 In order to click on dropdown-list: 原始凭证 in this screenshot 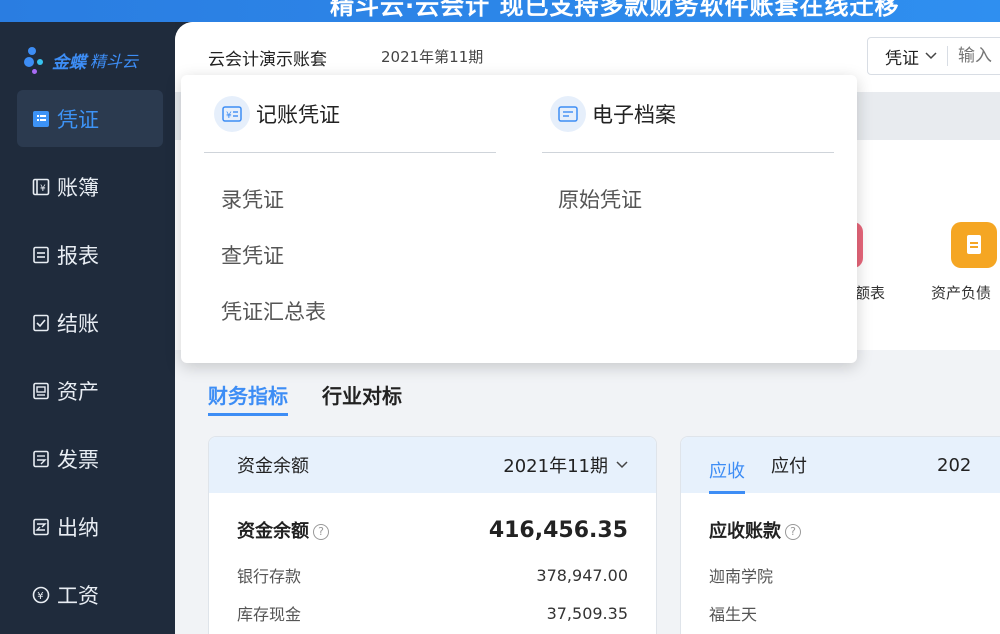, I will do `click(688, 190)`.